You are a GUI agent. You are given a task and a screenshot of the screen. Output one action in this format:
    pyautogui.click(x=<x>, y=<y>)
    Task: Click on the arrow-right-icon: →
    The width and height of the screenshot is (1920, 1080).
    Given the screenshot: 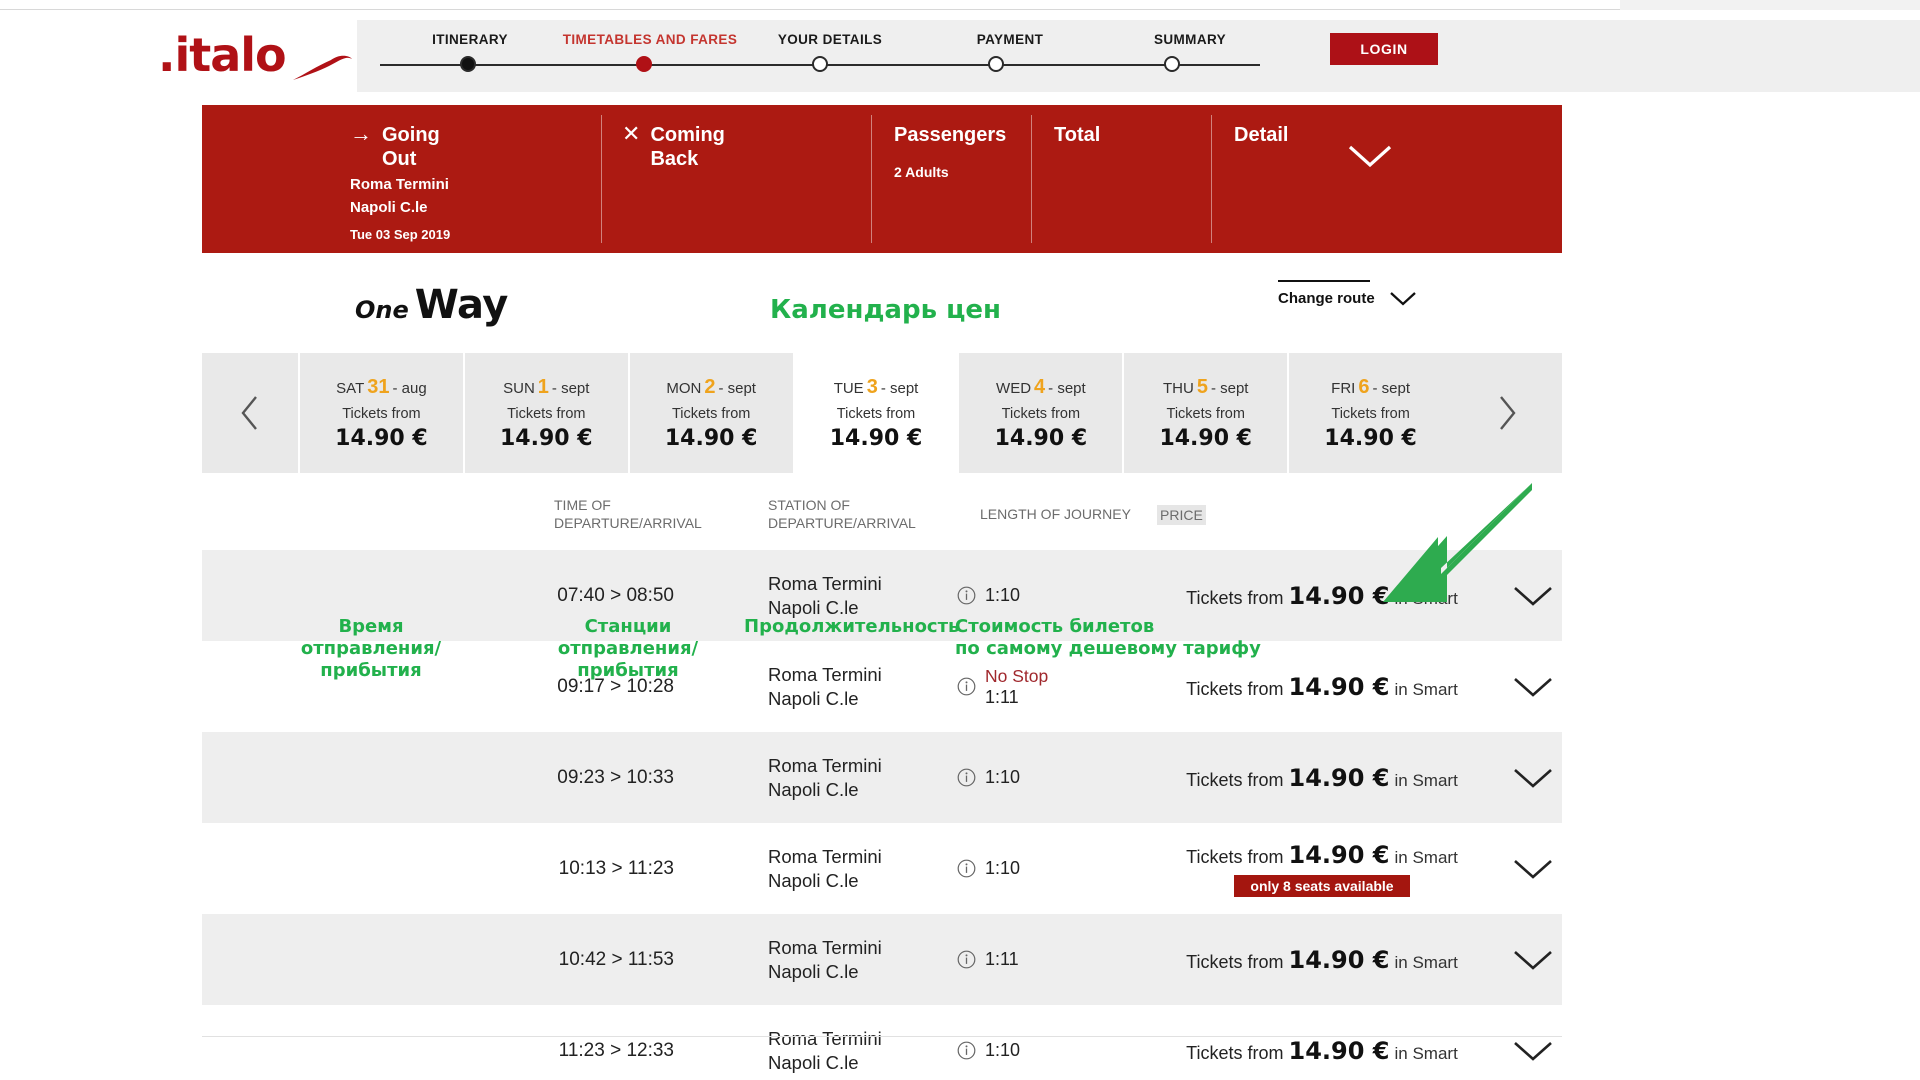 What is the action you would take?
    pyautogui.click(x=361, y=133)
    